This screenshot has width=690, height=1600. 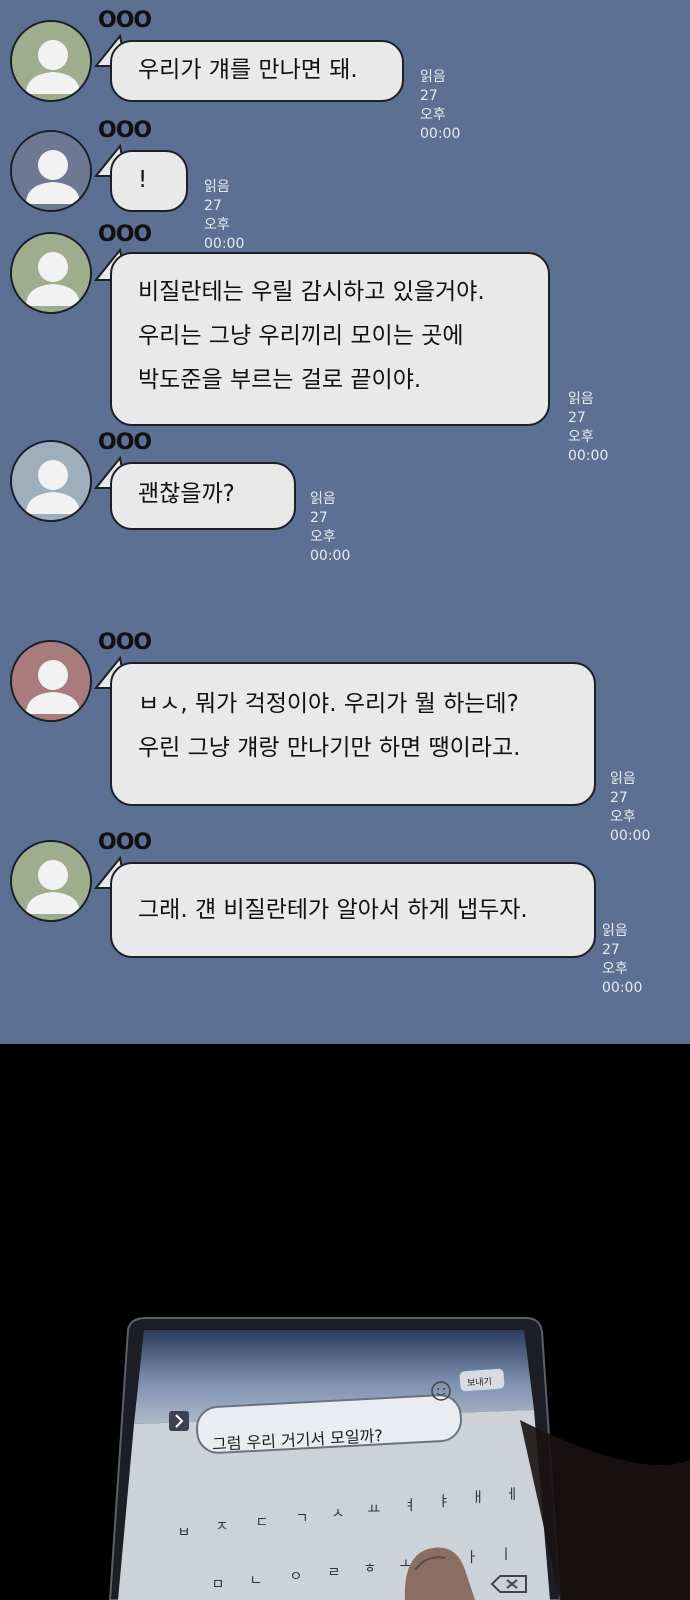 What do you see at coordinates (512, 1494) in the screenshot?
I see `keyboard-key: ㅔ` at bounding box center [512, 1494].